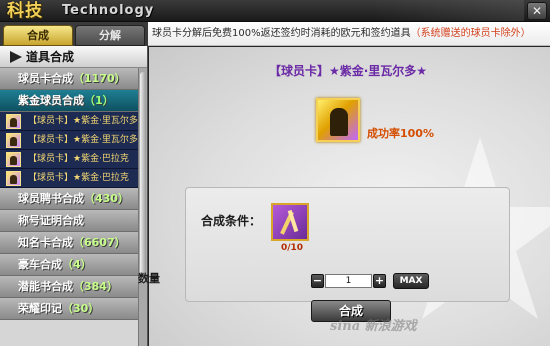  I want to click on player-silhouette-icon, so click(339, 122).